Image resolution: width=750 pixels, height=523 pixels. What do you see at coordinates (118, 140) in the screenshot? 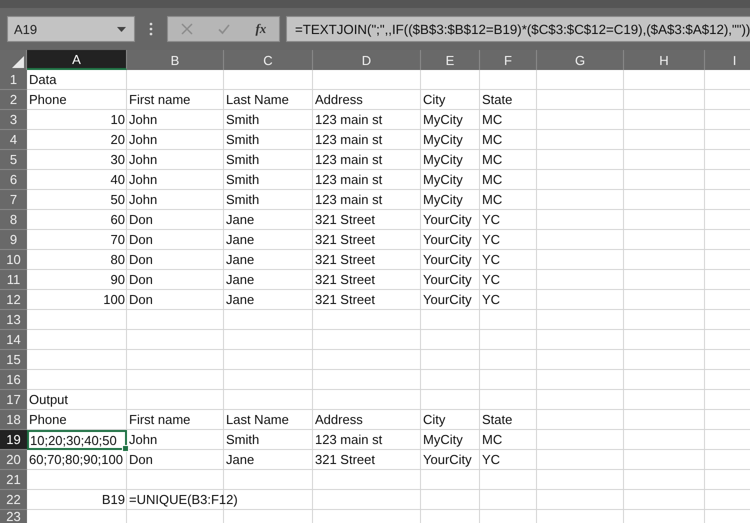
I see `table-cell-text: 20` at bounding box center [118, 140].